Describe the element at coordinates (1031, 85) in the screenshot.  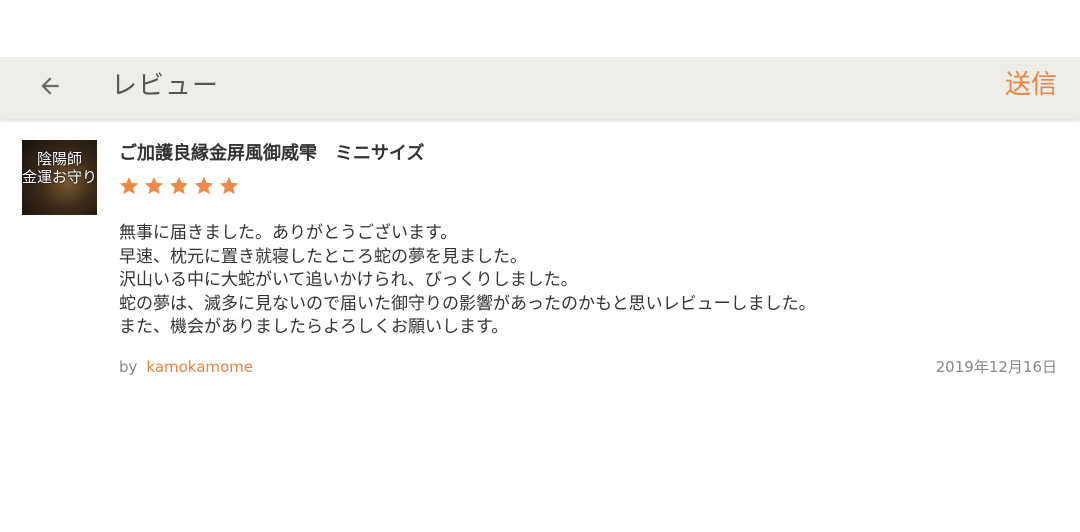
I see `send-button: 送信` at that location.